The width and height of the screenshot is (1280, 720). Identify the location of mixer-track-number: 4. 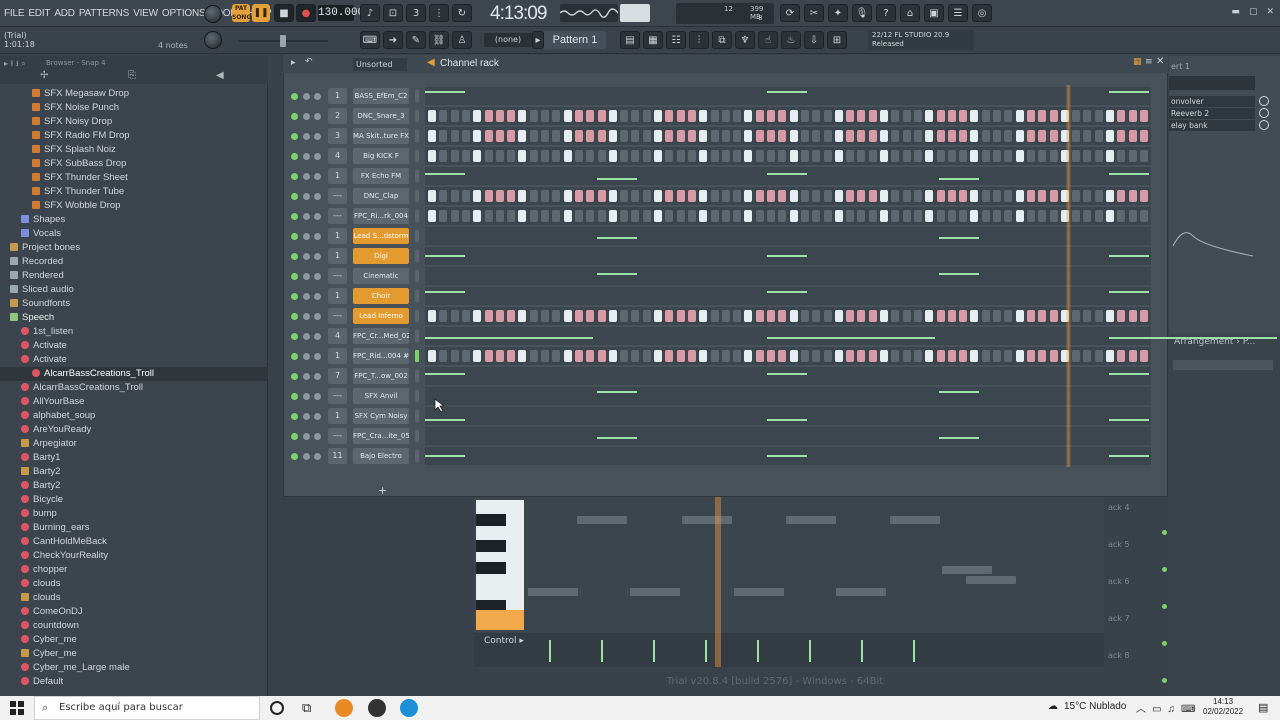
(337, 156).